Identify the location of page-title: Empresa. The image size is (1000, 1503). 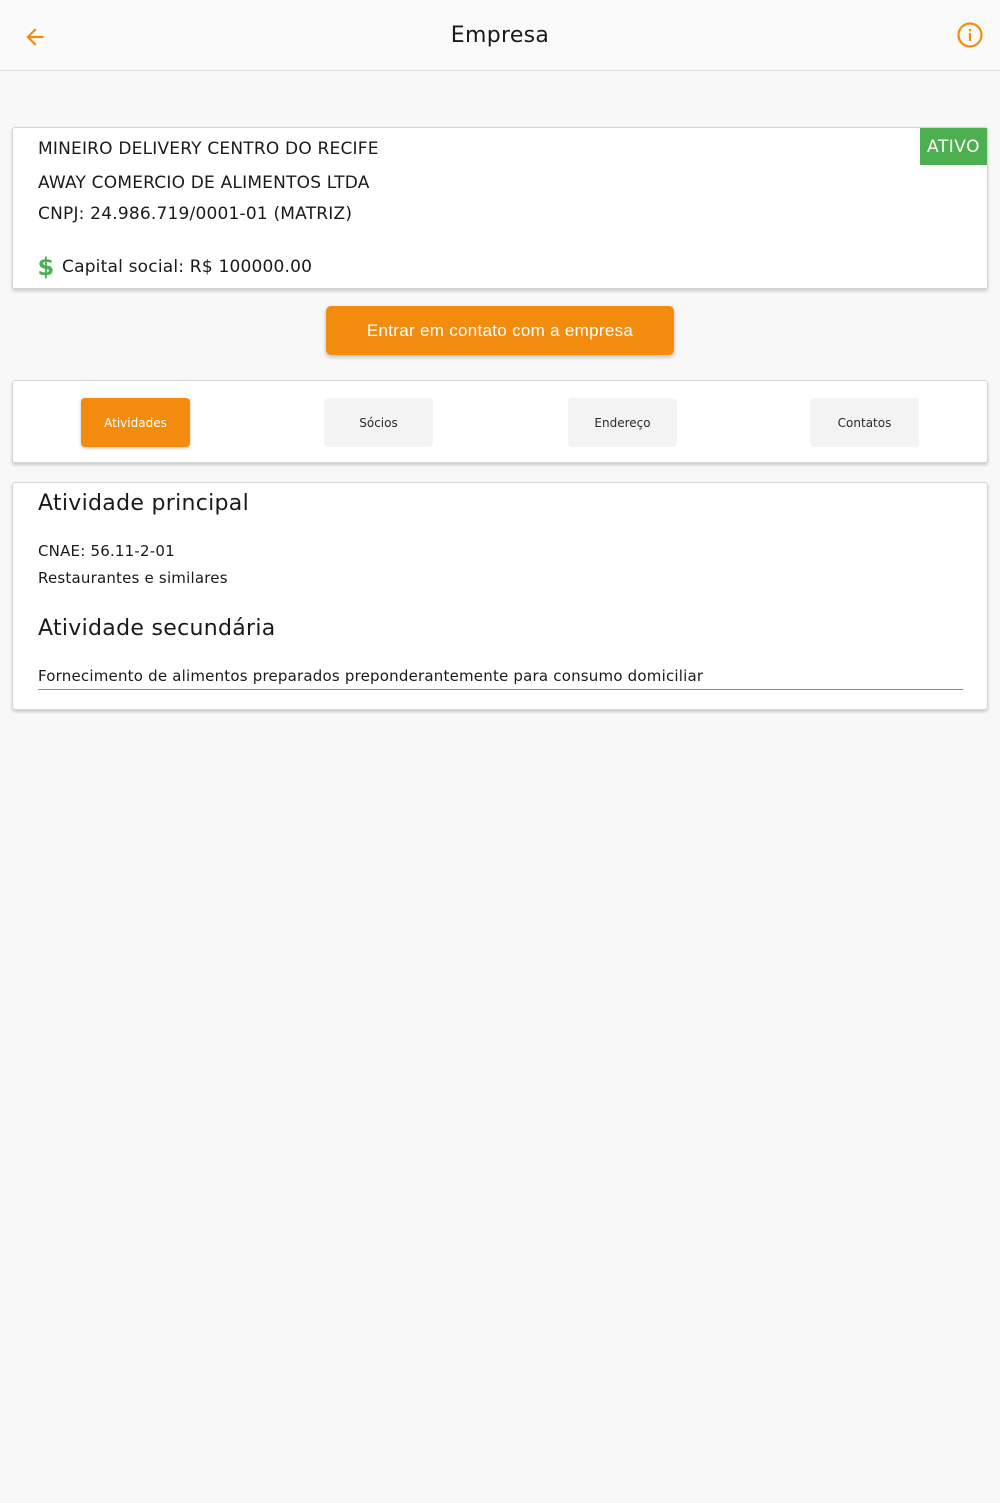
(500, 35).